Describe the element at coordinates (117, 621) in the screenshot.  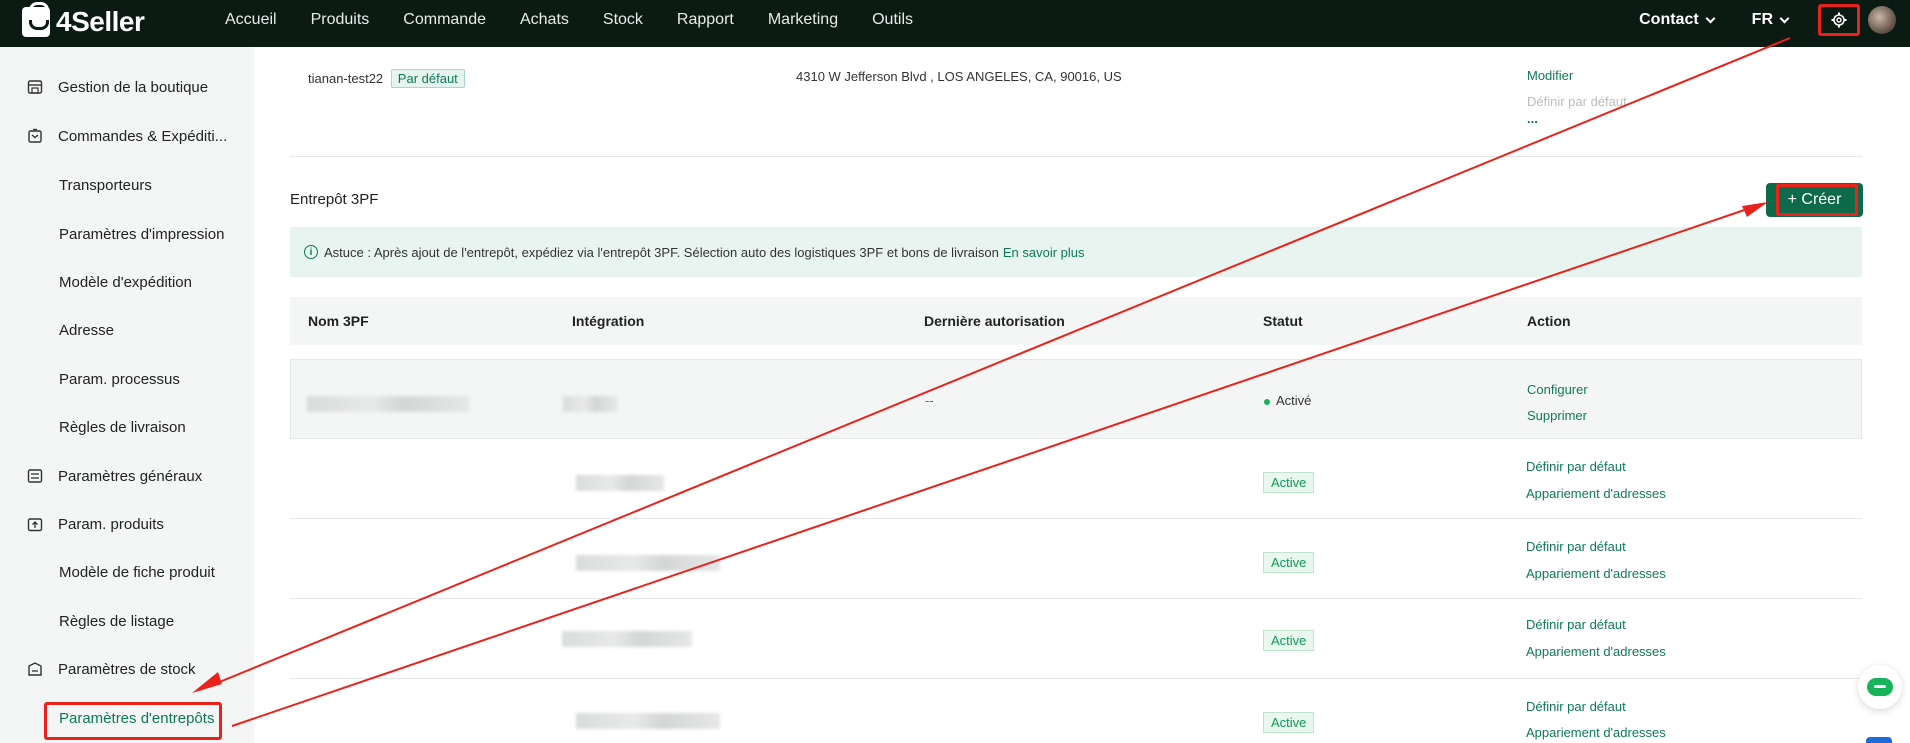
I see `sidebar-item-label: Règles de listage` at that location.